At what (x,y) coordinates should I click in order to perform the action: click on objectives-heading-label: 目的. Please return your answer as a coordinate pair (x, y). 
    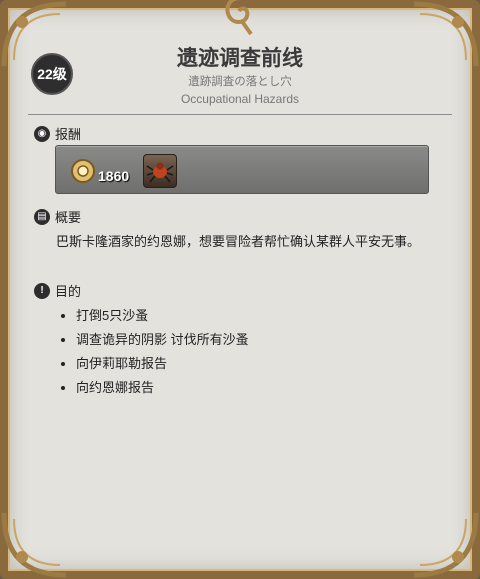
    Looking at the image, I should click on (68, 291).